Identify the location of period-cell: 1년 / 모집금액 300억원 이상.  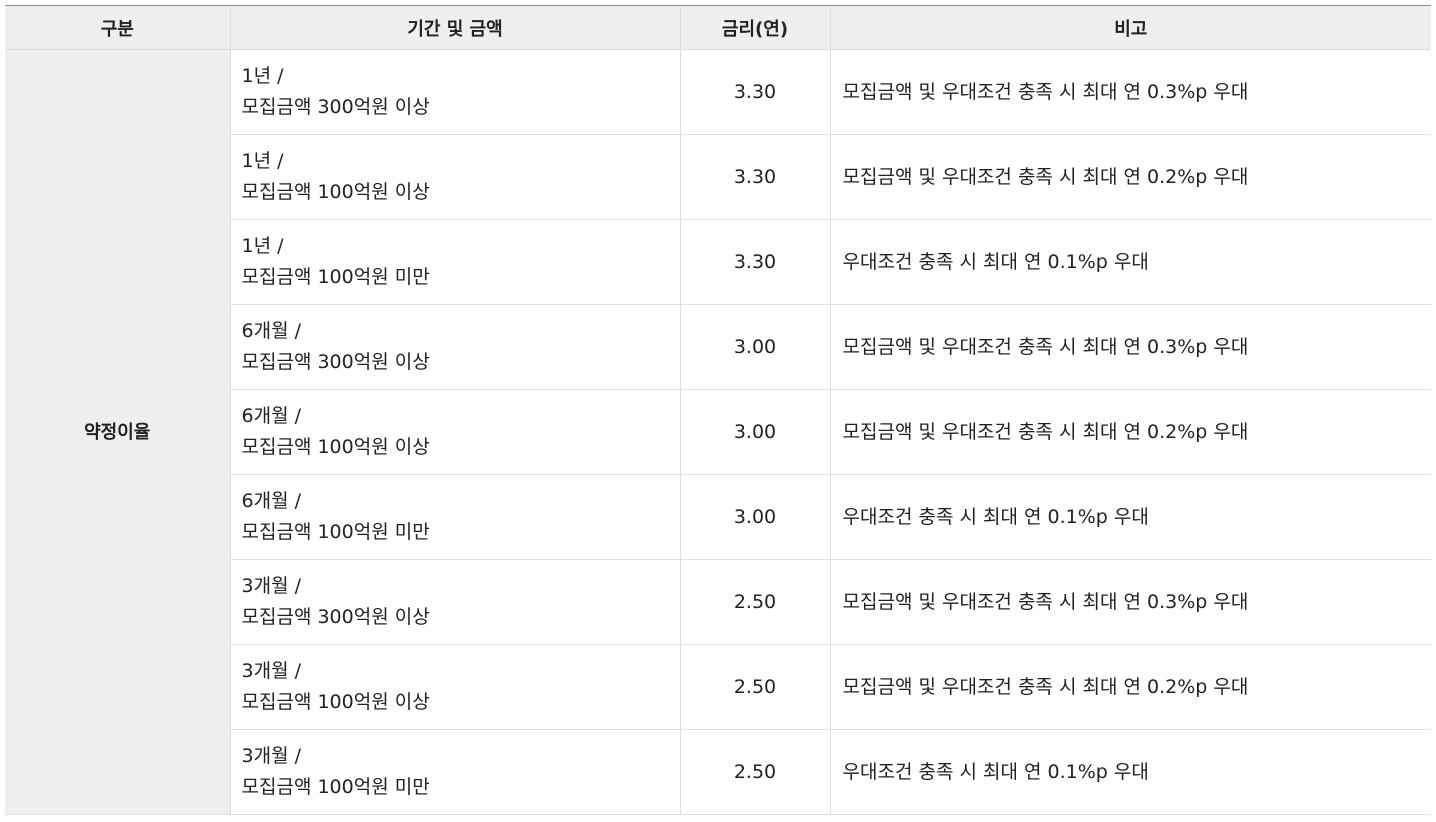
(454, 92).